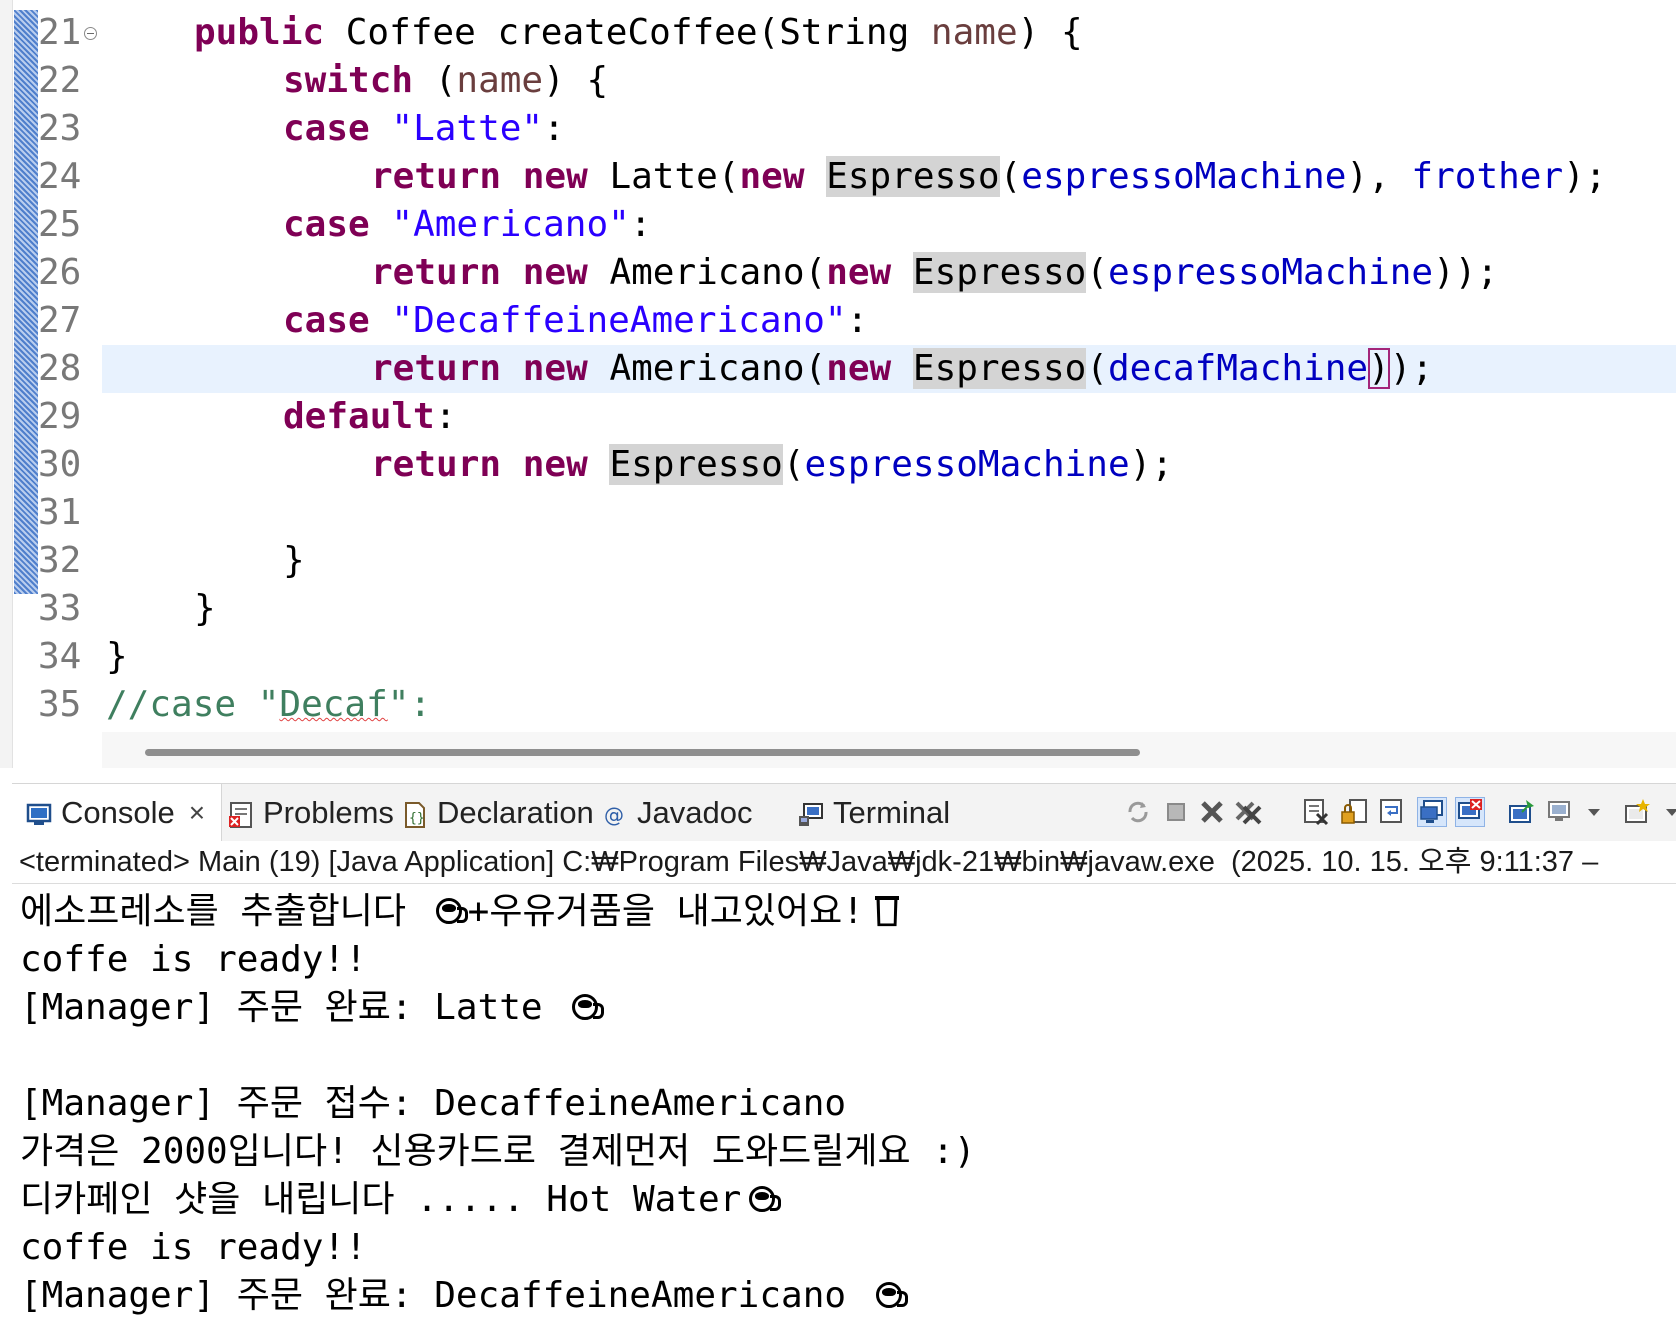 The width and height of the screenshot is (1676, 1332). I want to click on spelling-warning: Decaf, so click(333, 704).